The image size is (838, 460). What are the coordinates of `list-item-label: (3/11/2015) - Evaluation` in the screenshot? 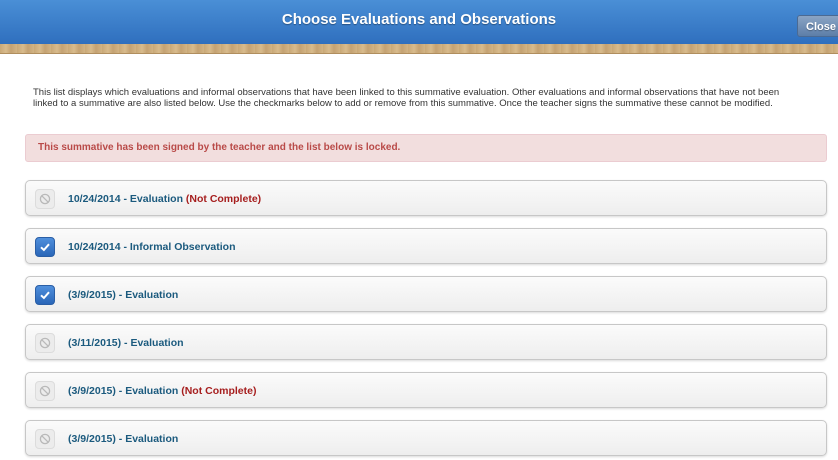 It's located at (126, 343).